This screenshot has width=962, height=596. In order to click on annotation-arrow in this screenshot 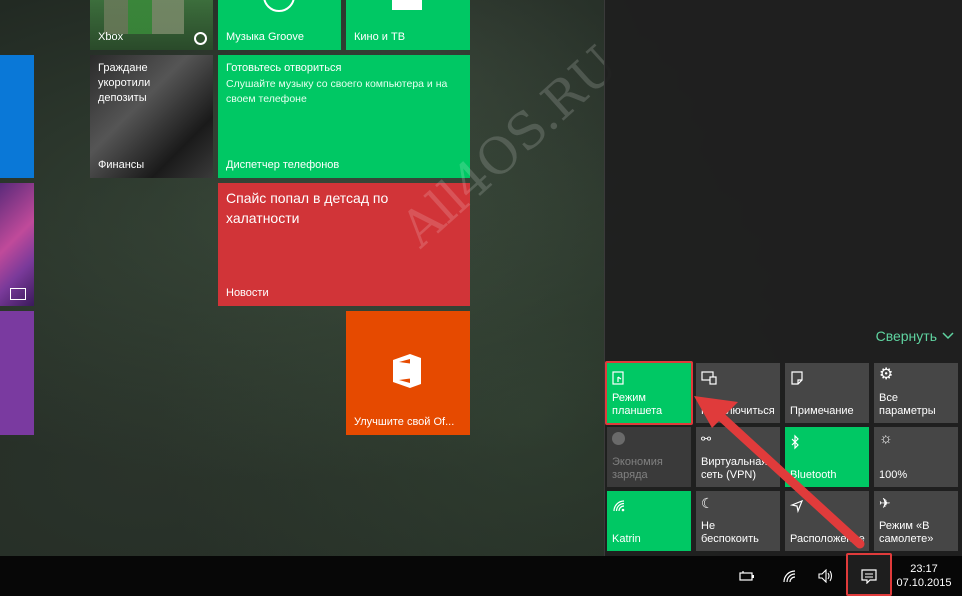, I will do `click(779, 472)`.